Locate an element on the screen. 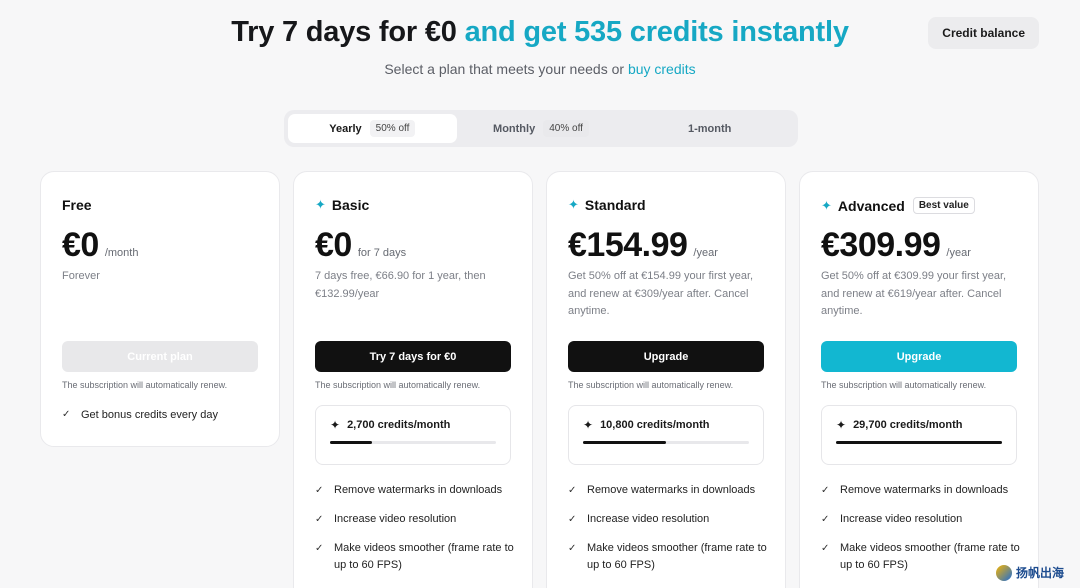 This screenshot has height=588, width=1080. headline-main: Try 7 days for €0 is located at coordinates (344, 32).